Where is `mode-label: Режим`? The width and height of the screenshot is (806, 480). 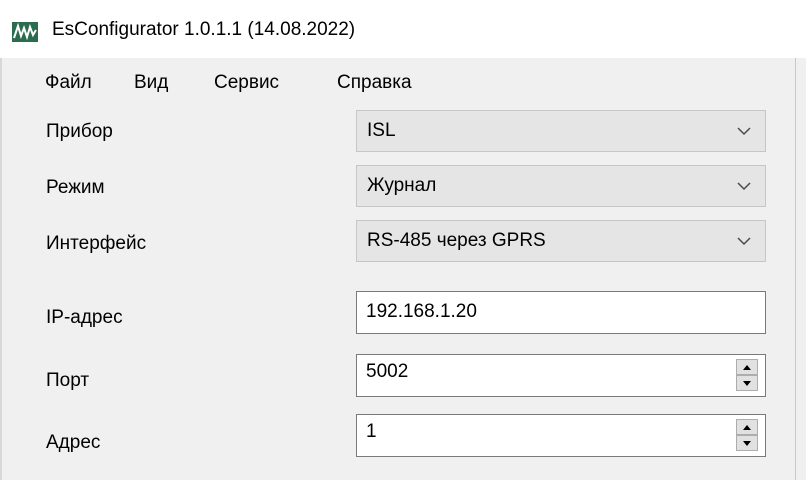
mode-label: Режим is located at coordinates (75, 187).